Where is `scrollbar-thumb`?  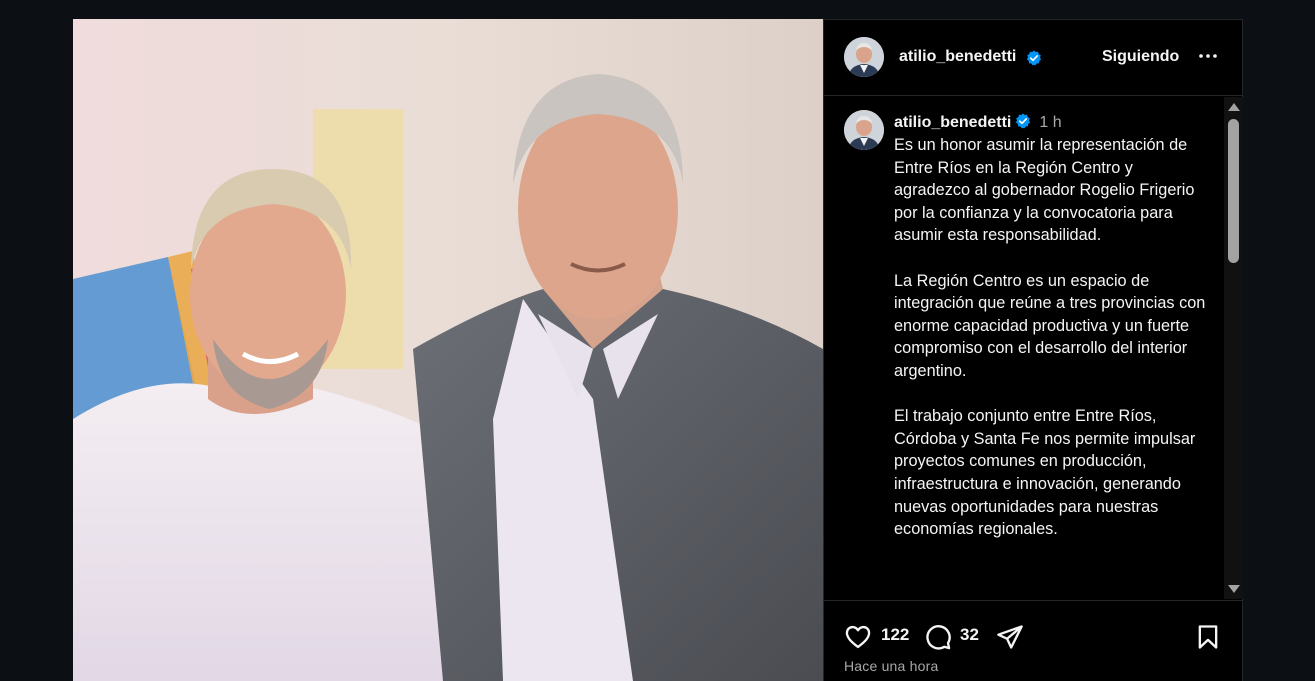 scrollbar-thumb is located at coordinates (1233, 191).